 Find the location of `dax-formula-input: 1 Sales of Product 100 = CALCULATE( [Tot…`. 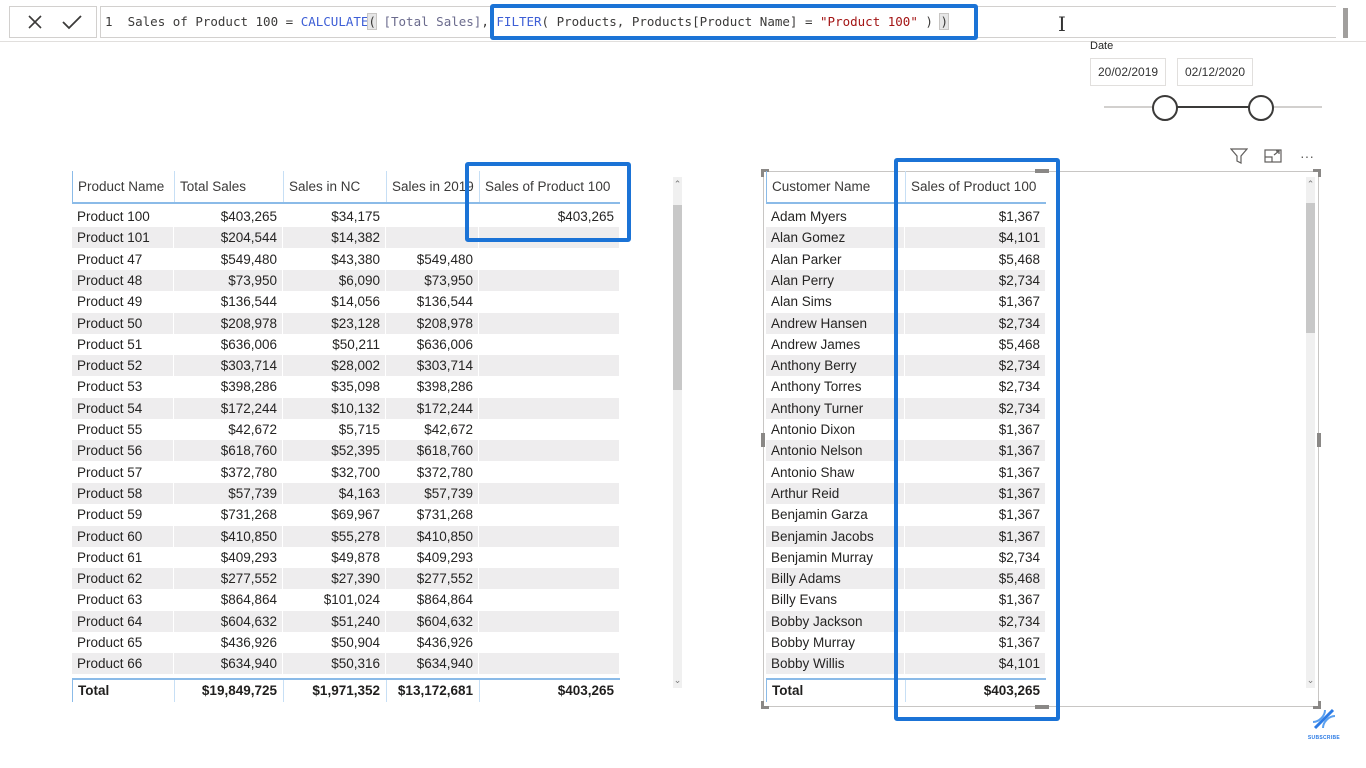

dax-formula-input: 1 Sales of Product 100 = CALCULATE( [Tot… is located at coordinates (718, 22).